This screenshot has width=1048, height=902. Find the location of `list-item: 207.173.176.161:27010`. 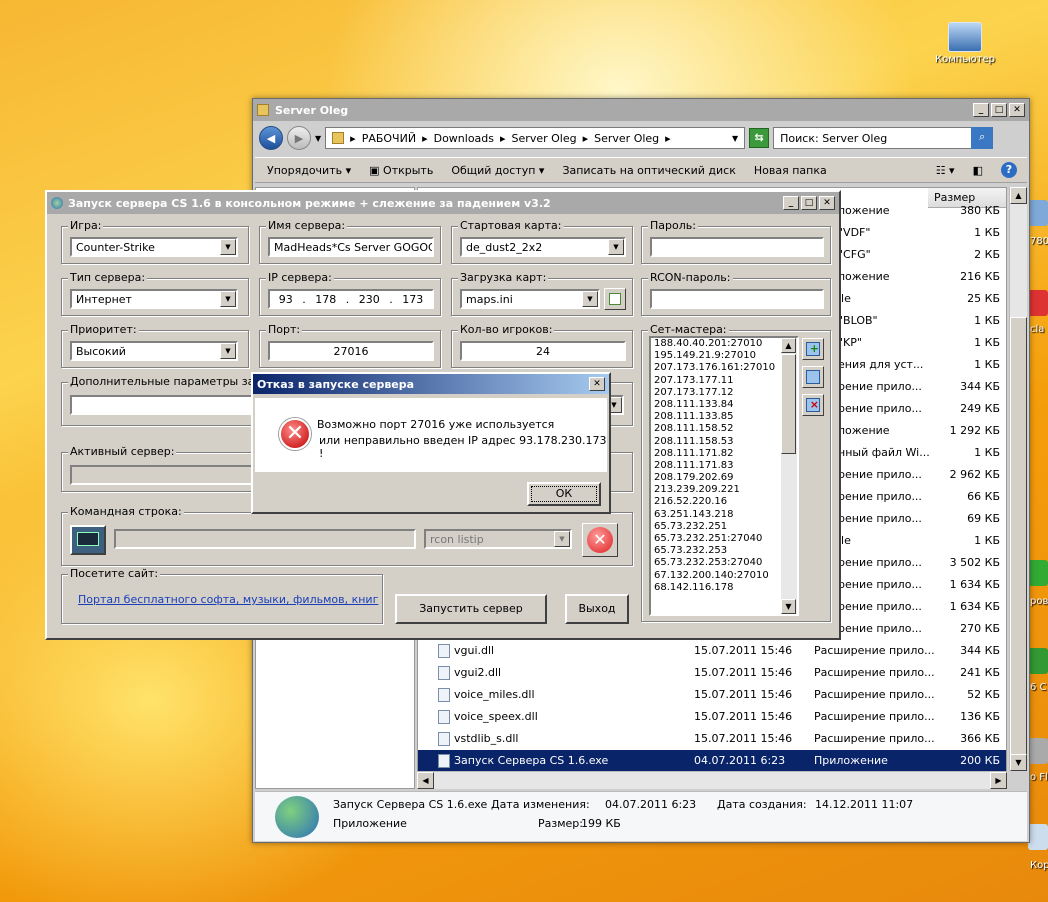

list-item: 207.173.176.161:27010 is located at coordinates (724, 368).